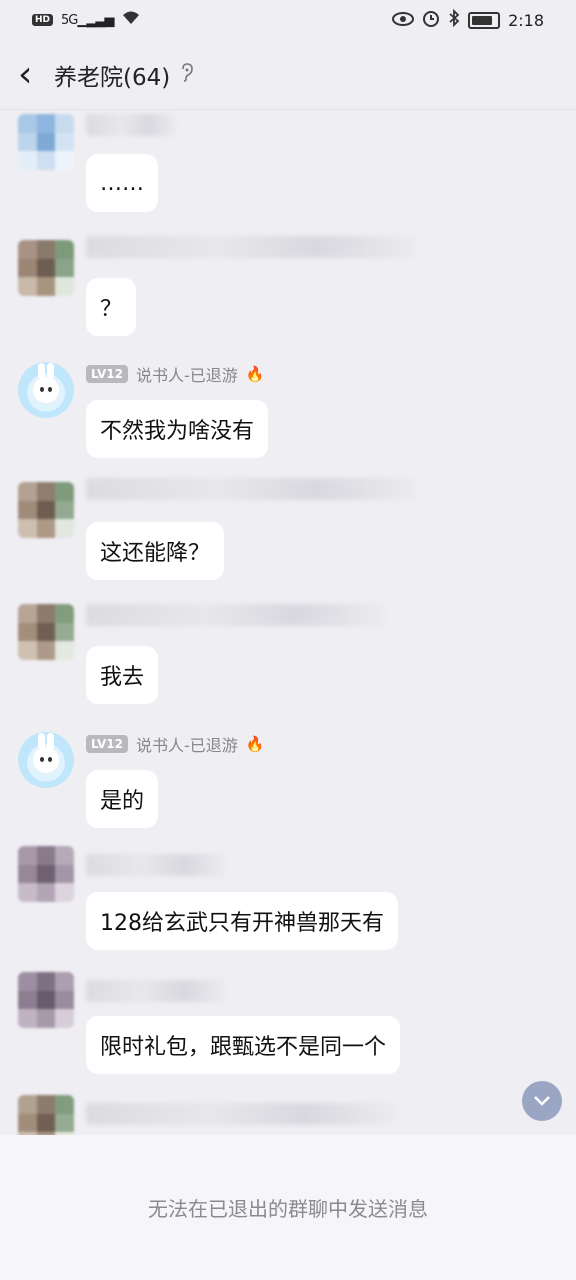 This screenshot has height=1280, width=576. I want to click on message-bubble: 限时礼包，跟甄选不是同一个, so click(243, 1045).